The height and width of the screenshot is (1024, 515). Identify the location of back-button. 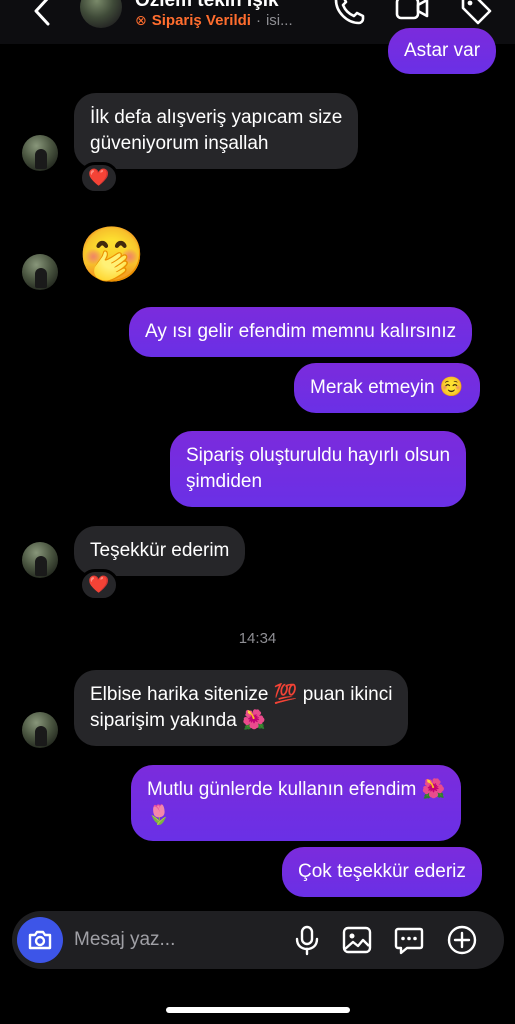
(42, 16).